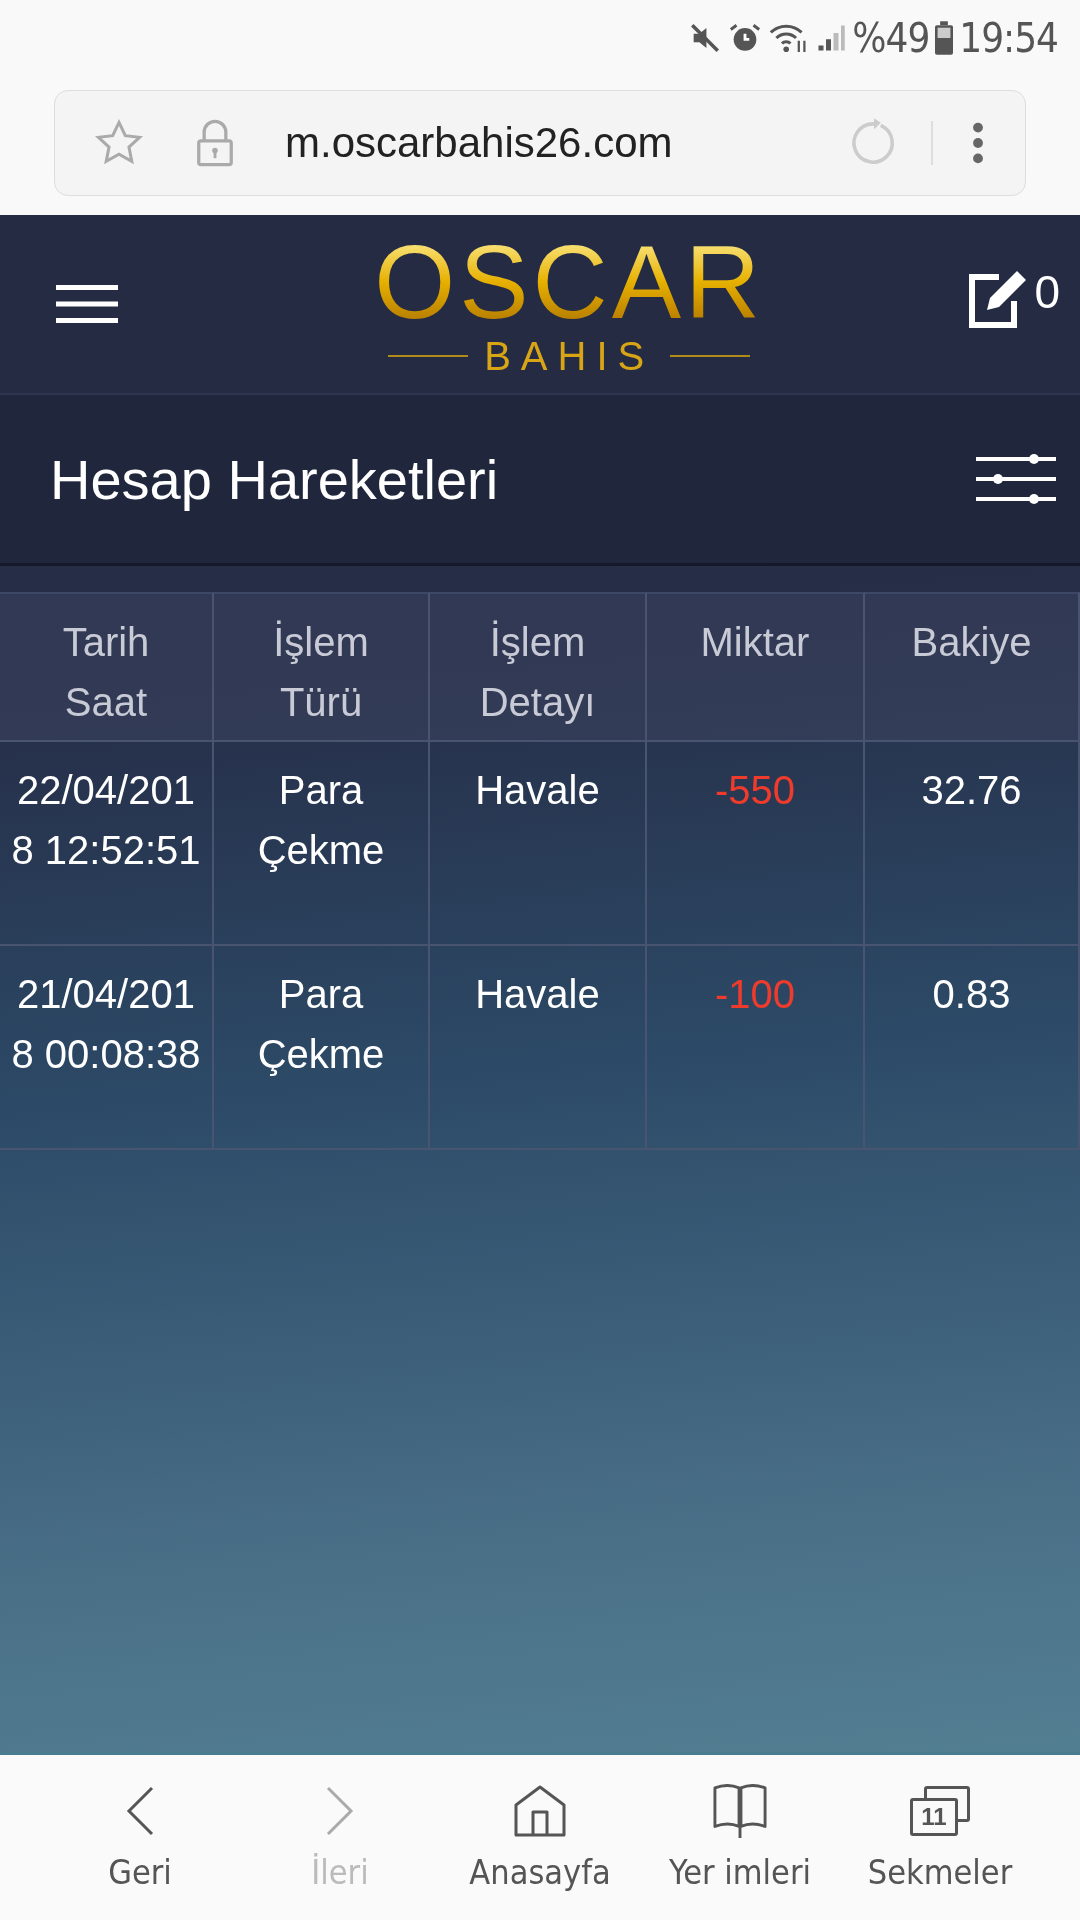  Describe the element at coordinates (107, 667) in the screenshot. I see `column-header: Tarih Saat` at that location.